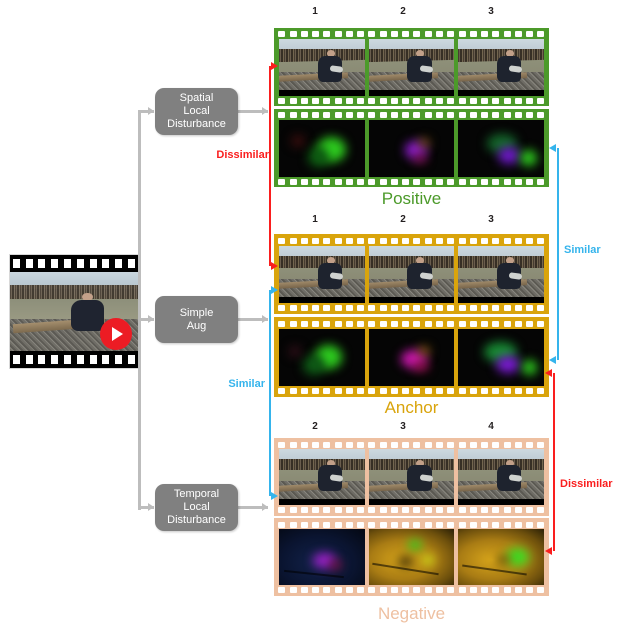 This screenshot has height=639, width=626. I want to click on negative-frame-number-4: 4, so click(491, 426).